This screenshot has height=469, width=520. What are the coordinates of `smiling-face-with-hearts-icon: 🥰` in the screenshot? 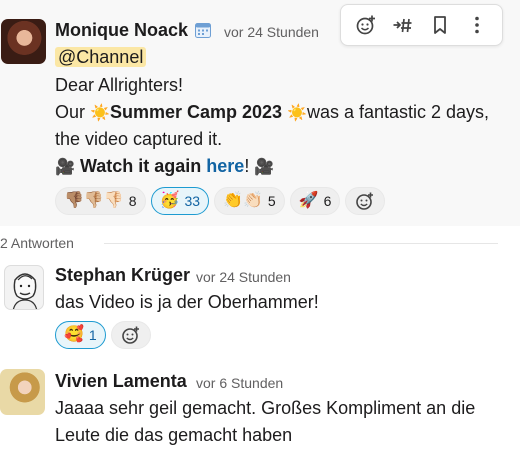 It's located at (74, 334).